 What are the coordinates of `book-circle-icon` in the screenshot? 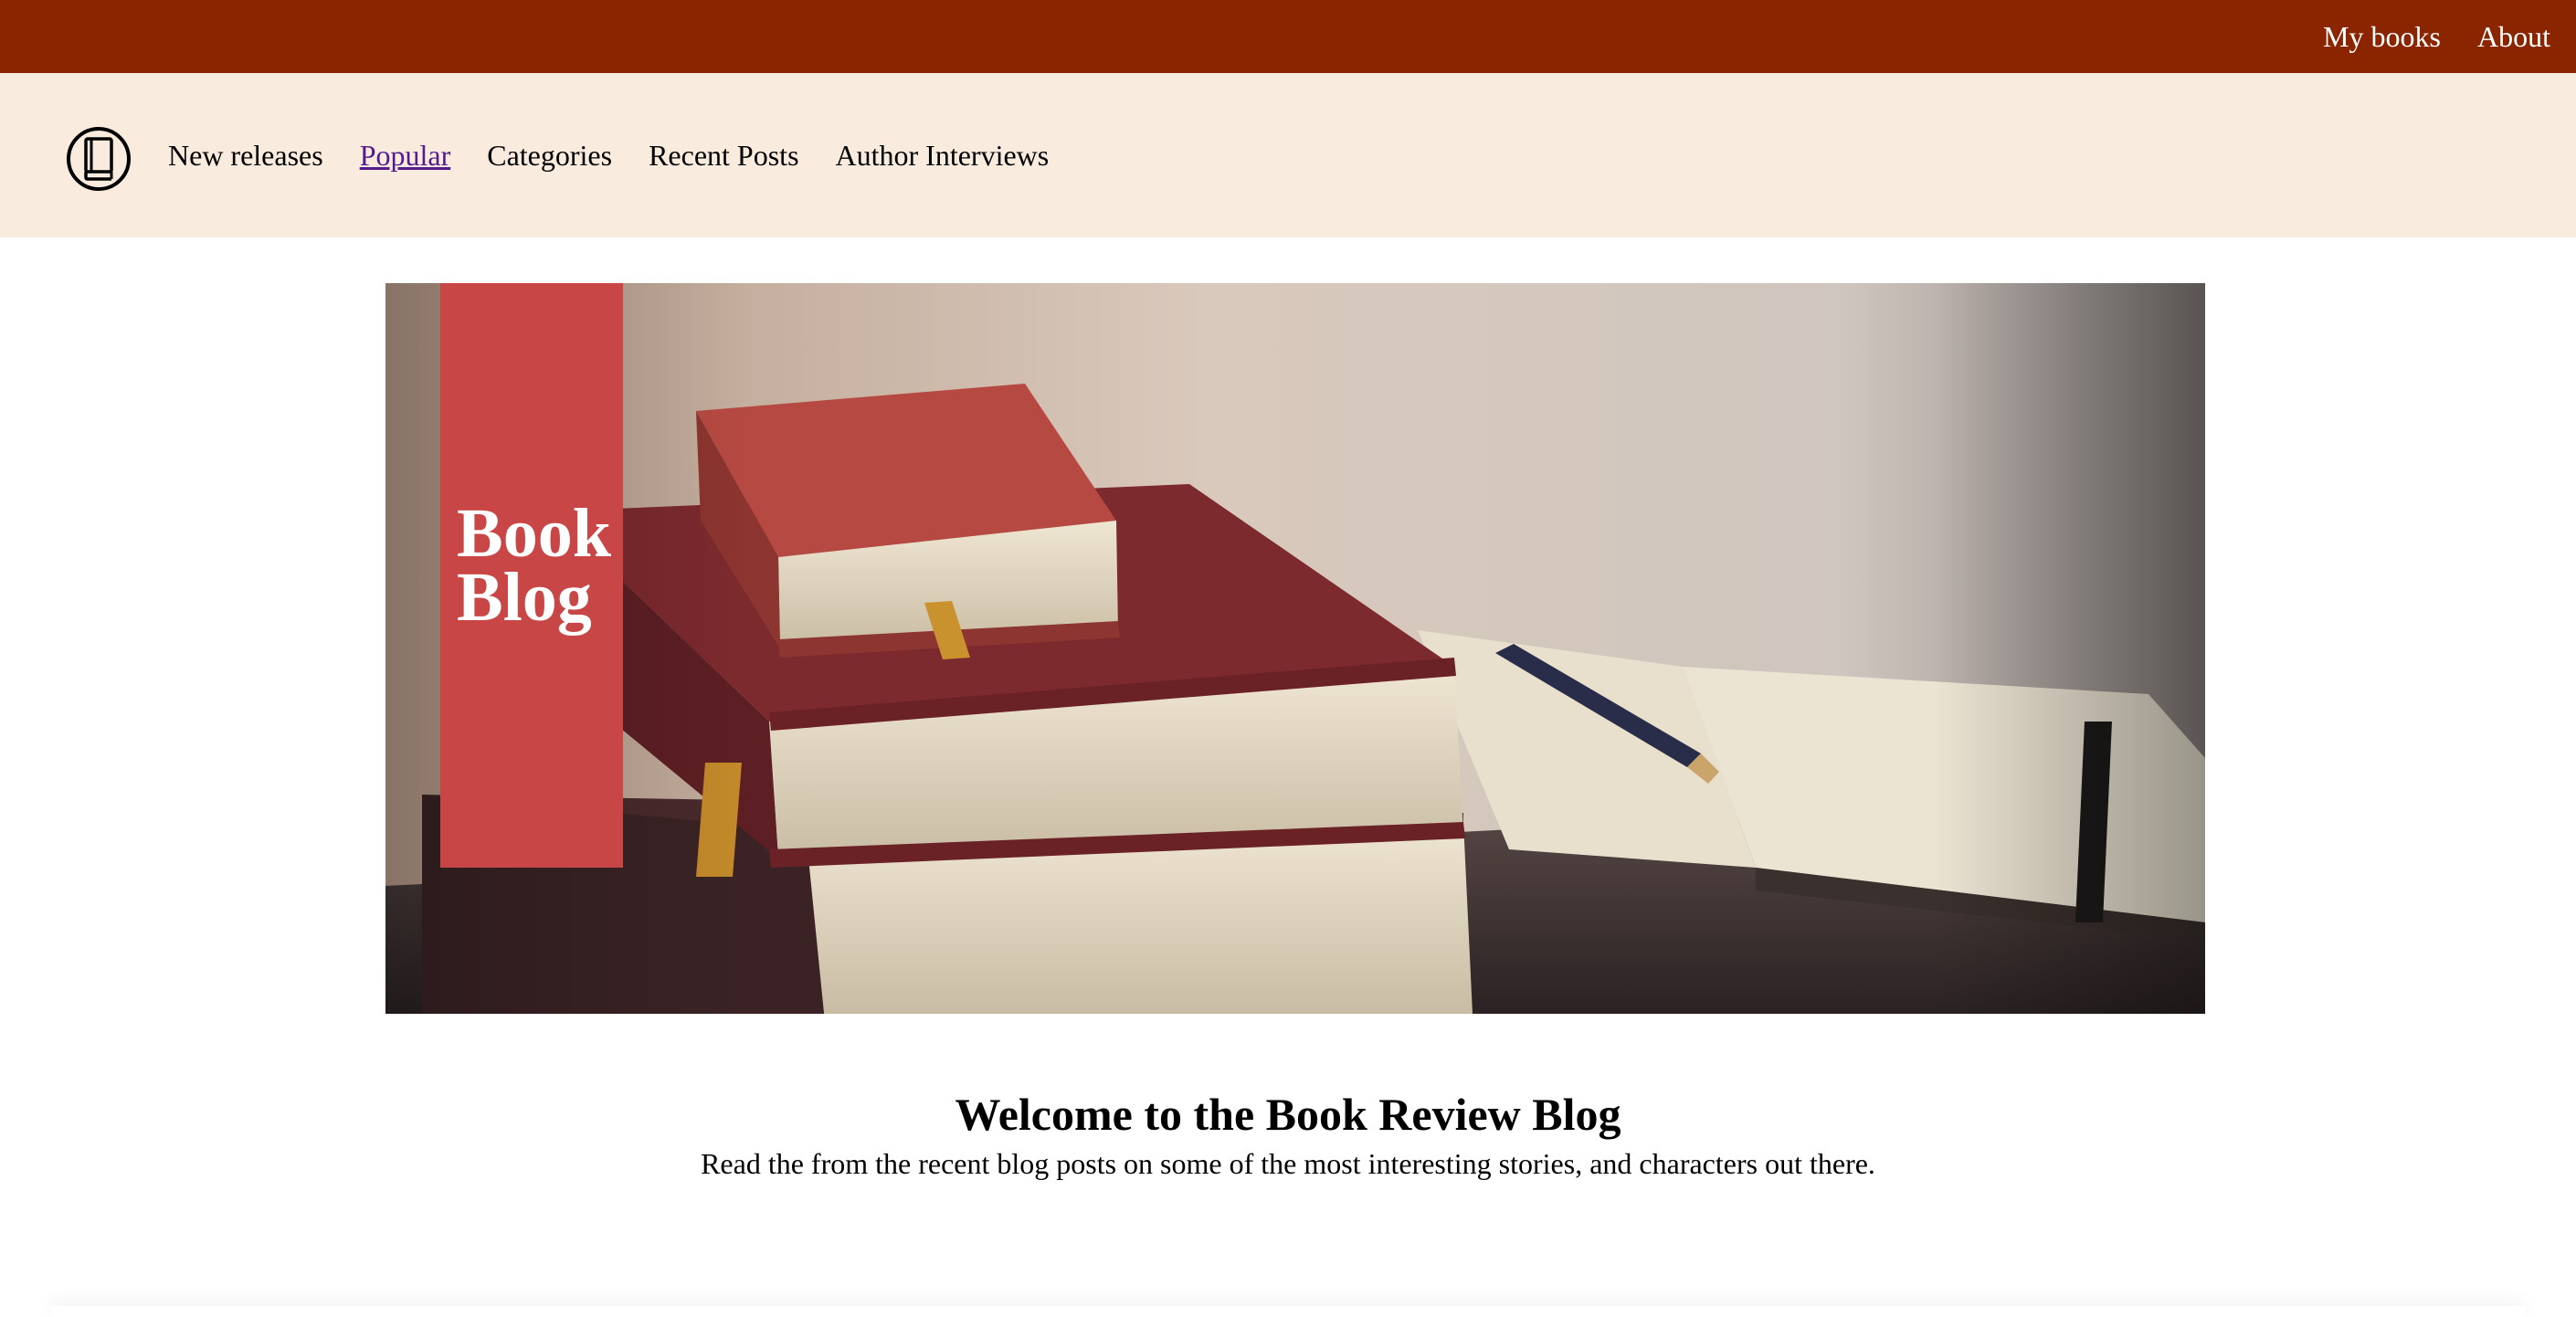 It's located at (99, 159).